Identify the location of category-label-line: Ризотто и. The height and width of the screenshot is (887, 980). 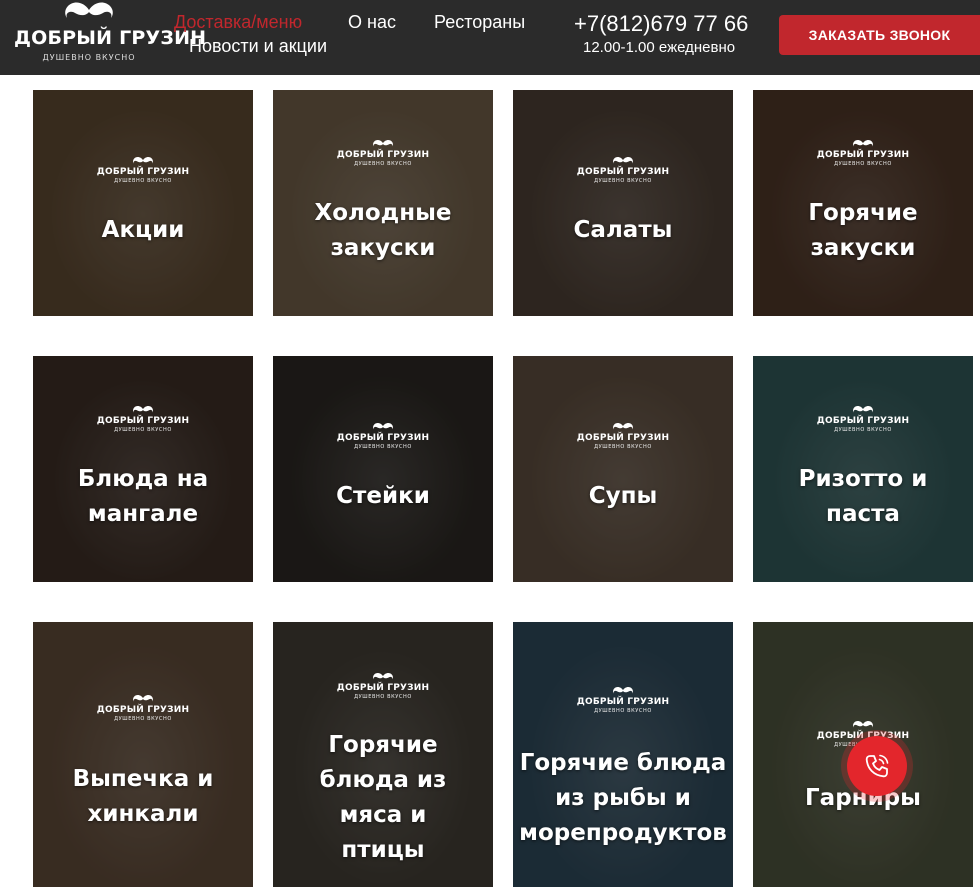
(863, 479).